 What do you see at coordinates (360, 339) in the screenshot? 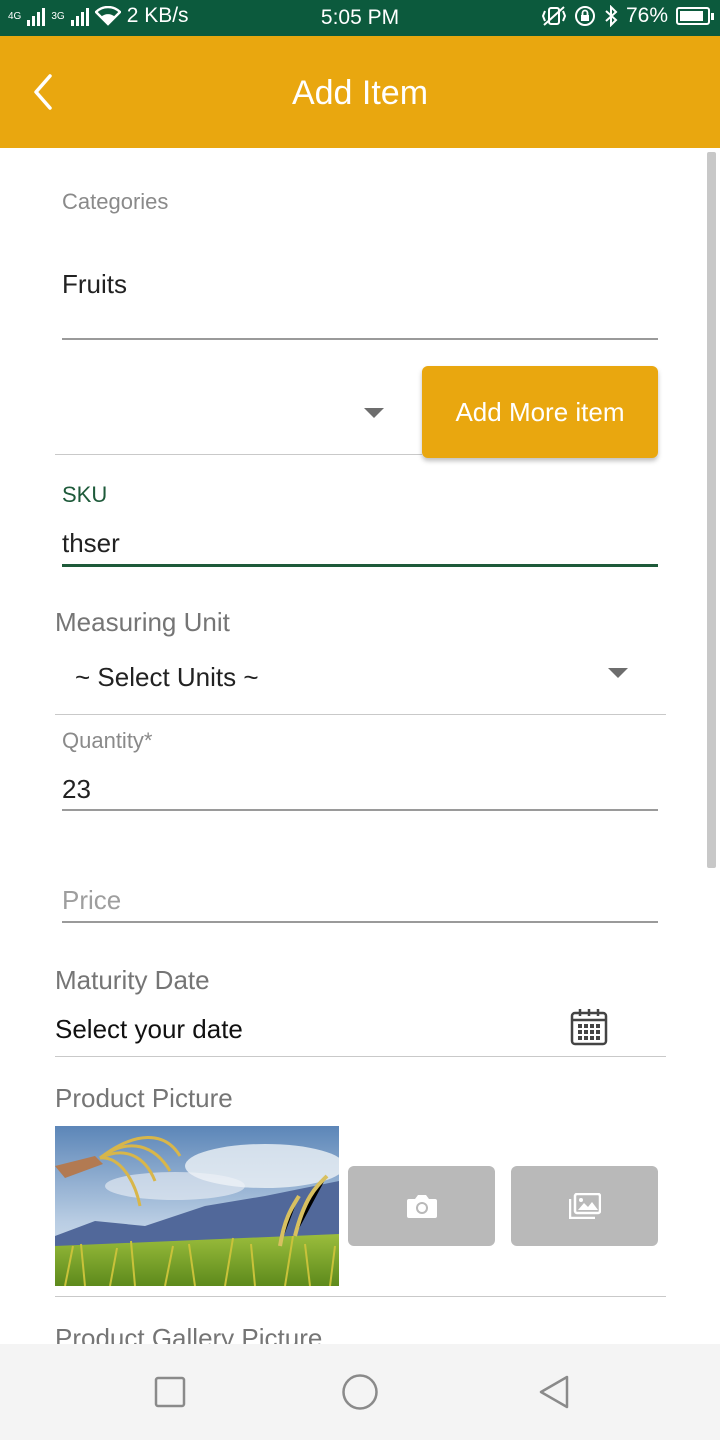
I see `categories-underline` at bounding box center [360, 339].